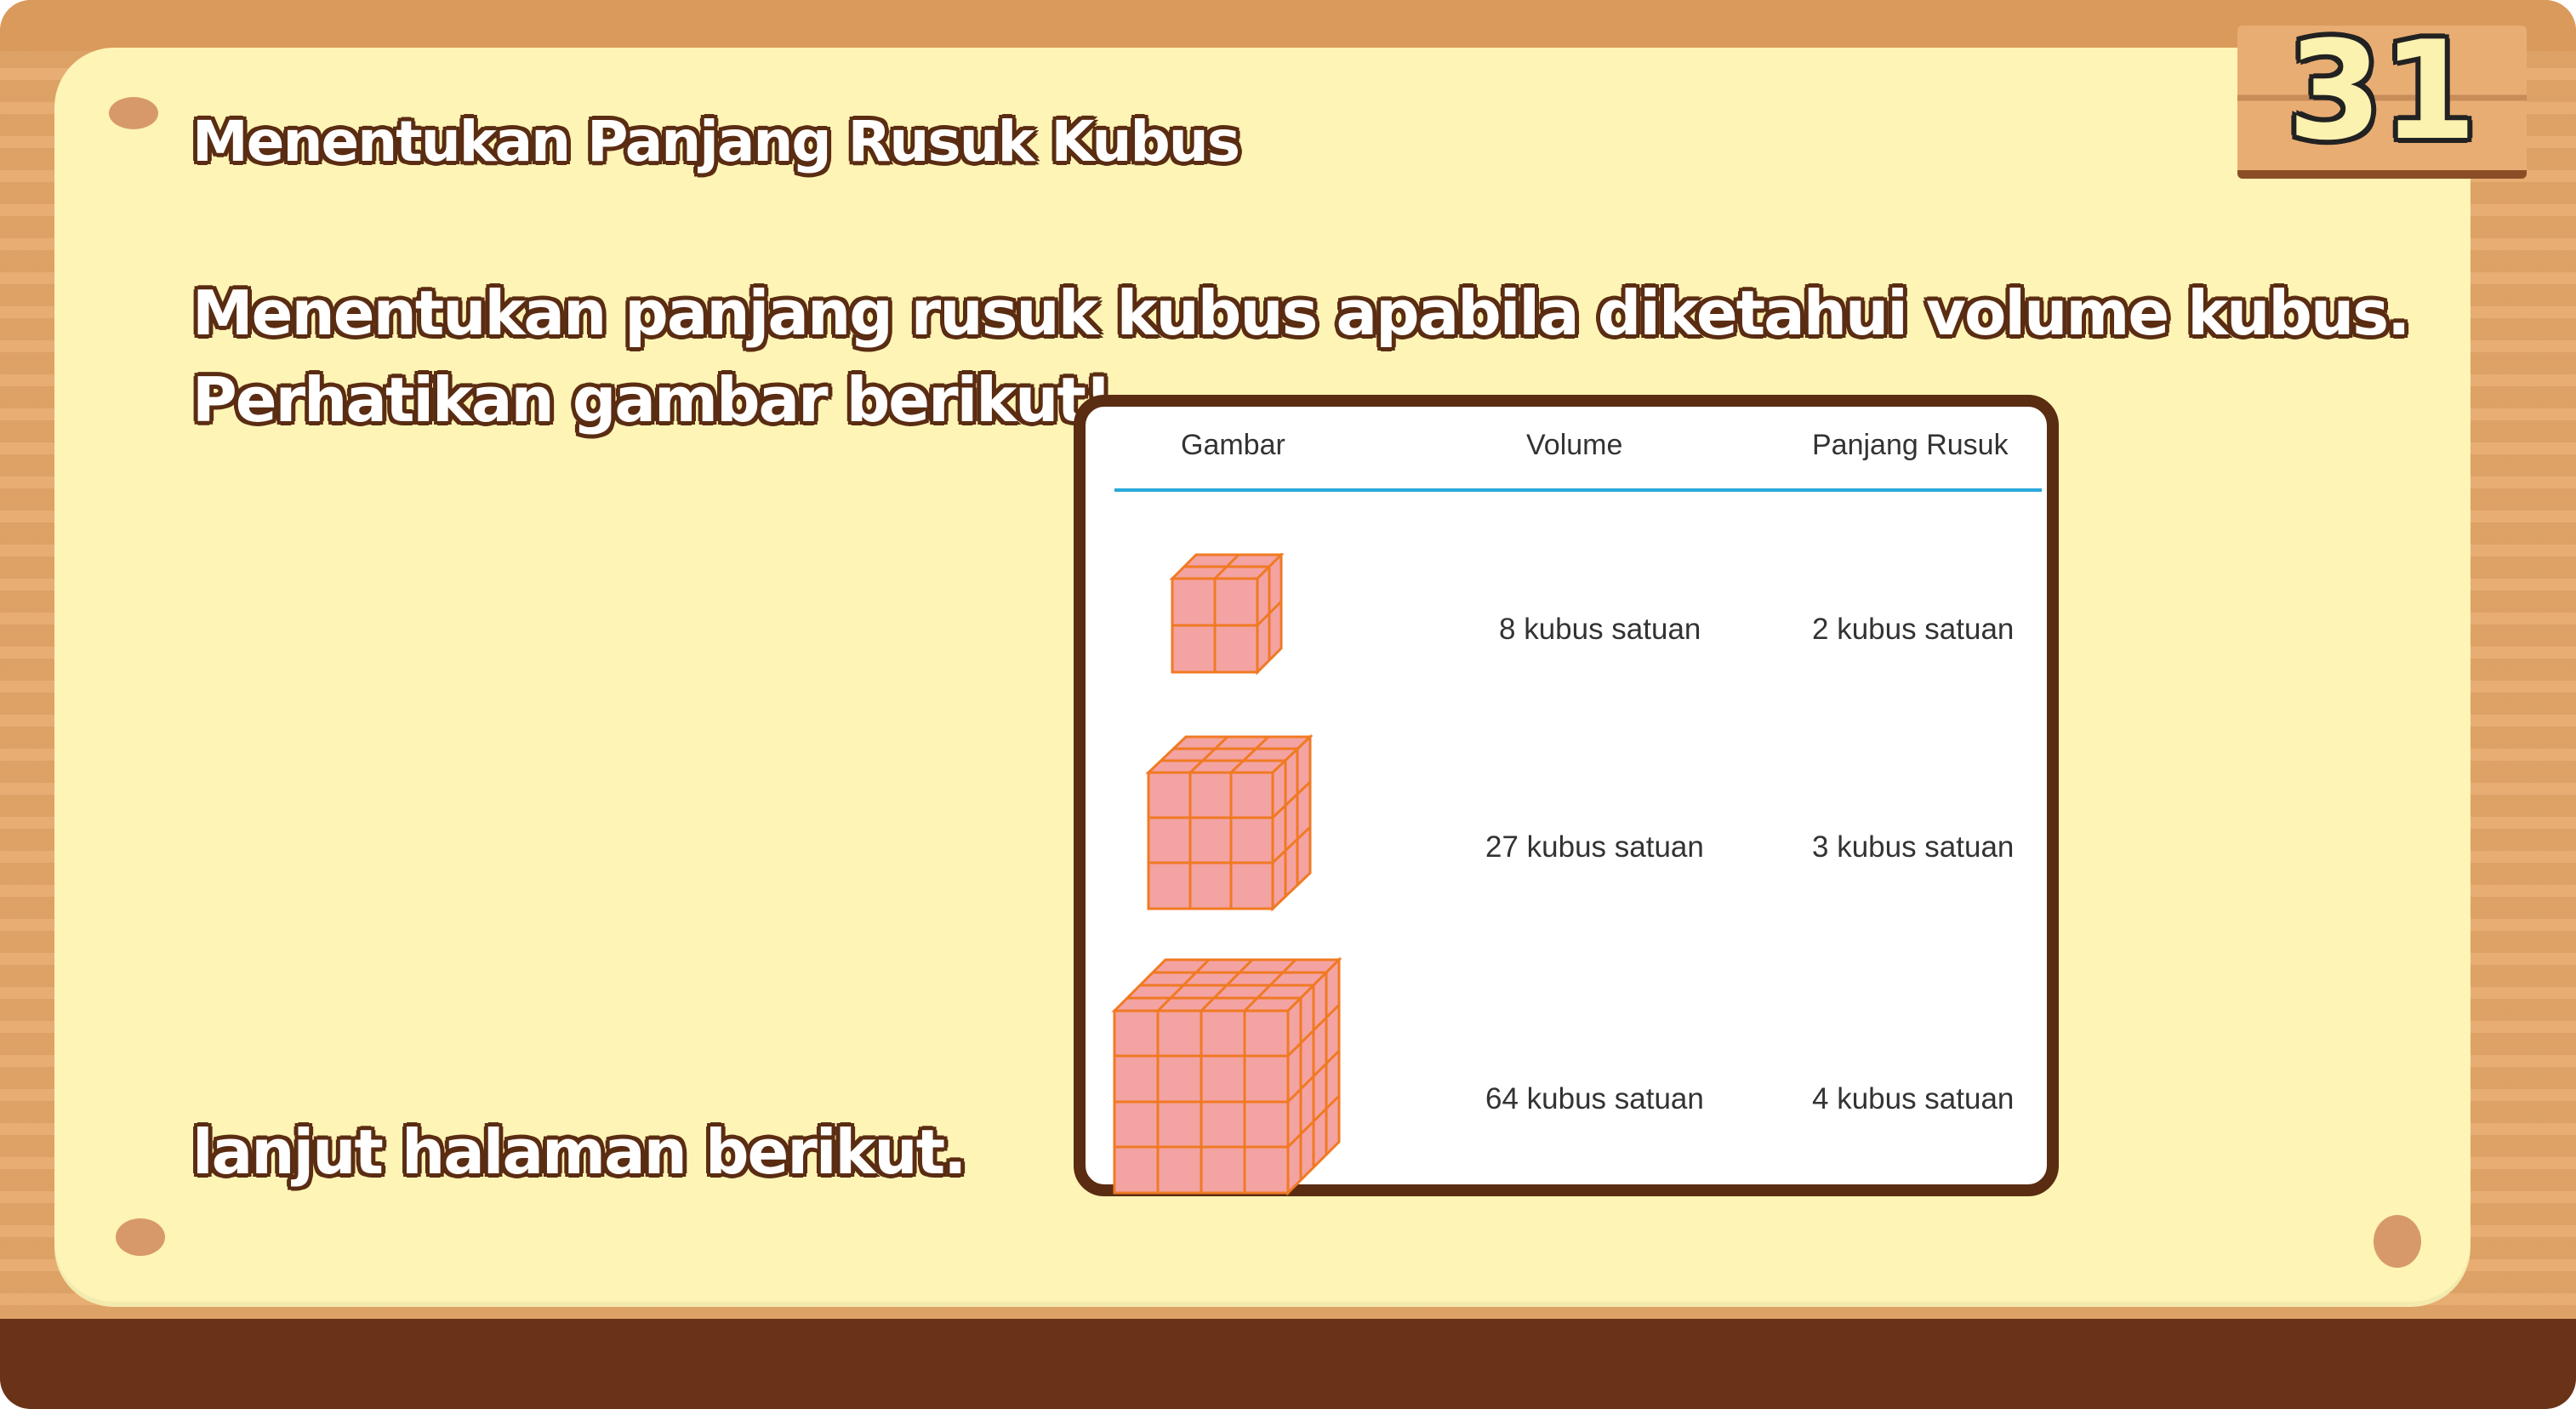 The height and width of the screenshot is (1409, 2576). What do you see at coordinates (1913, 1098) in the screenshot?
I see `edge-row-3: 4 kubus satuan` at bounding box center [1913, 1098].